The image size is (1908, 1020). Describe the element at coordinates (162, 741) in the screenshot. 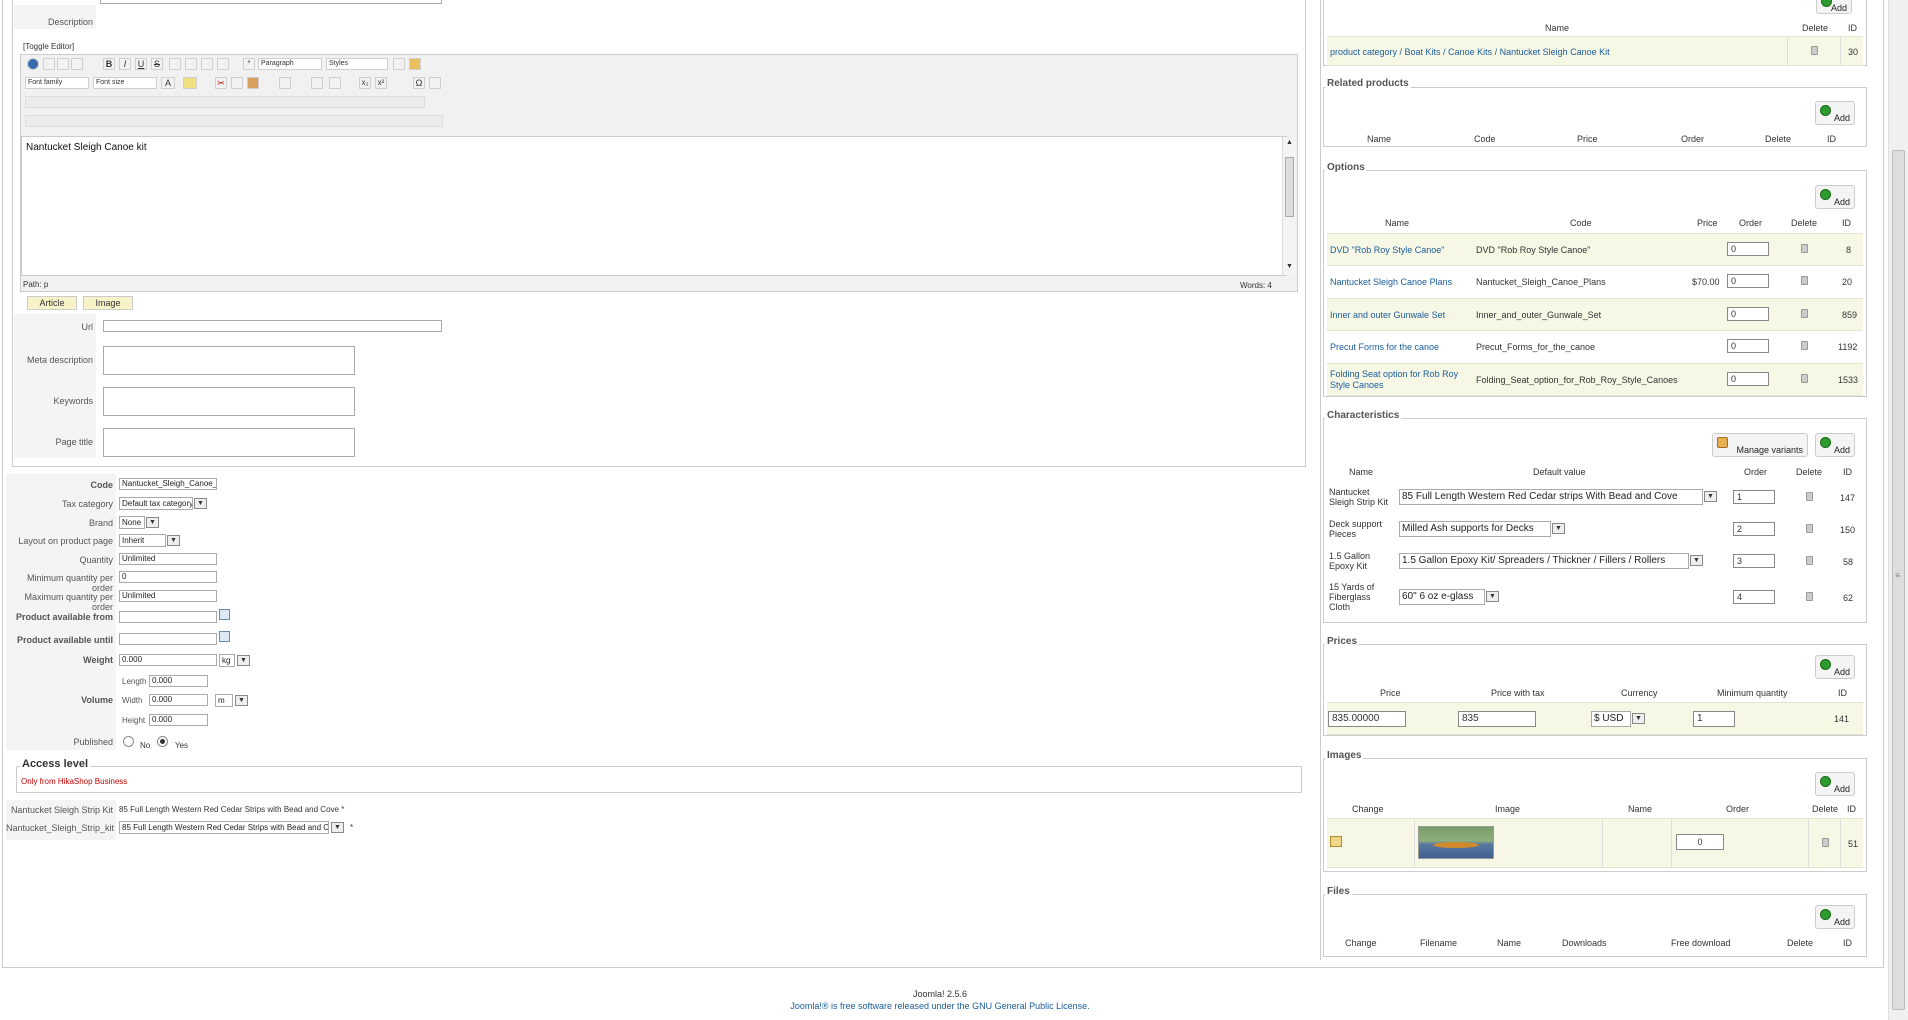

I see `published-yes-radio` at that location.